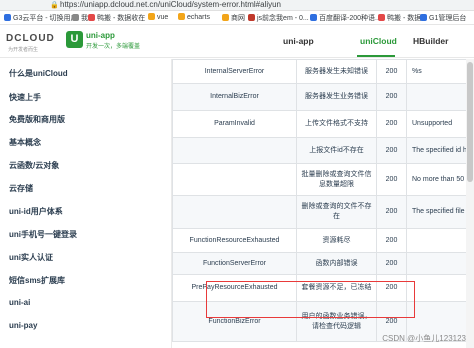 This screenshot has height=348, width=474. What do you see at coordinates (31, 257) in the screenshot?
I see `sidebar-item-real-person-auth: uni实人认证` at bounding box center [31, 257].